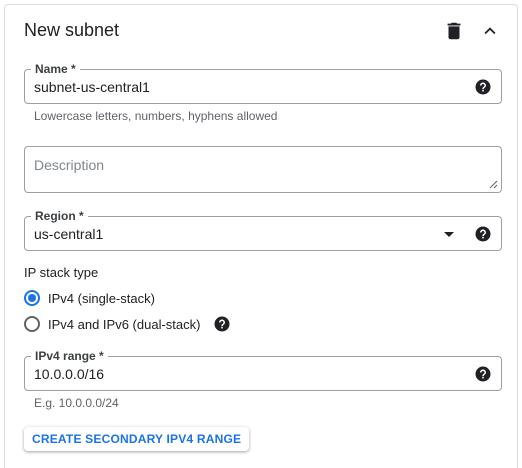  Describe the element at coordinates (263, 370) in the screenshot. I see `ipv4-range-field: IPv4 range * 10.0.0.0/16` at that location.